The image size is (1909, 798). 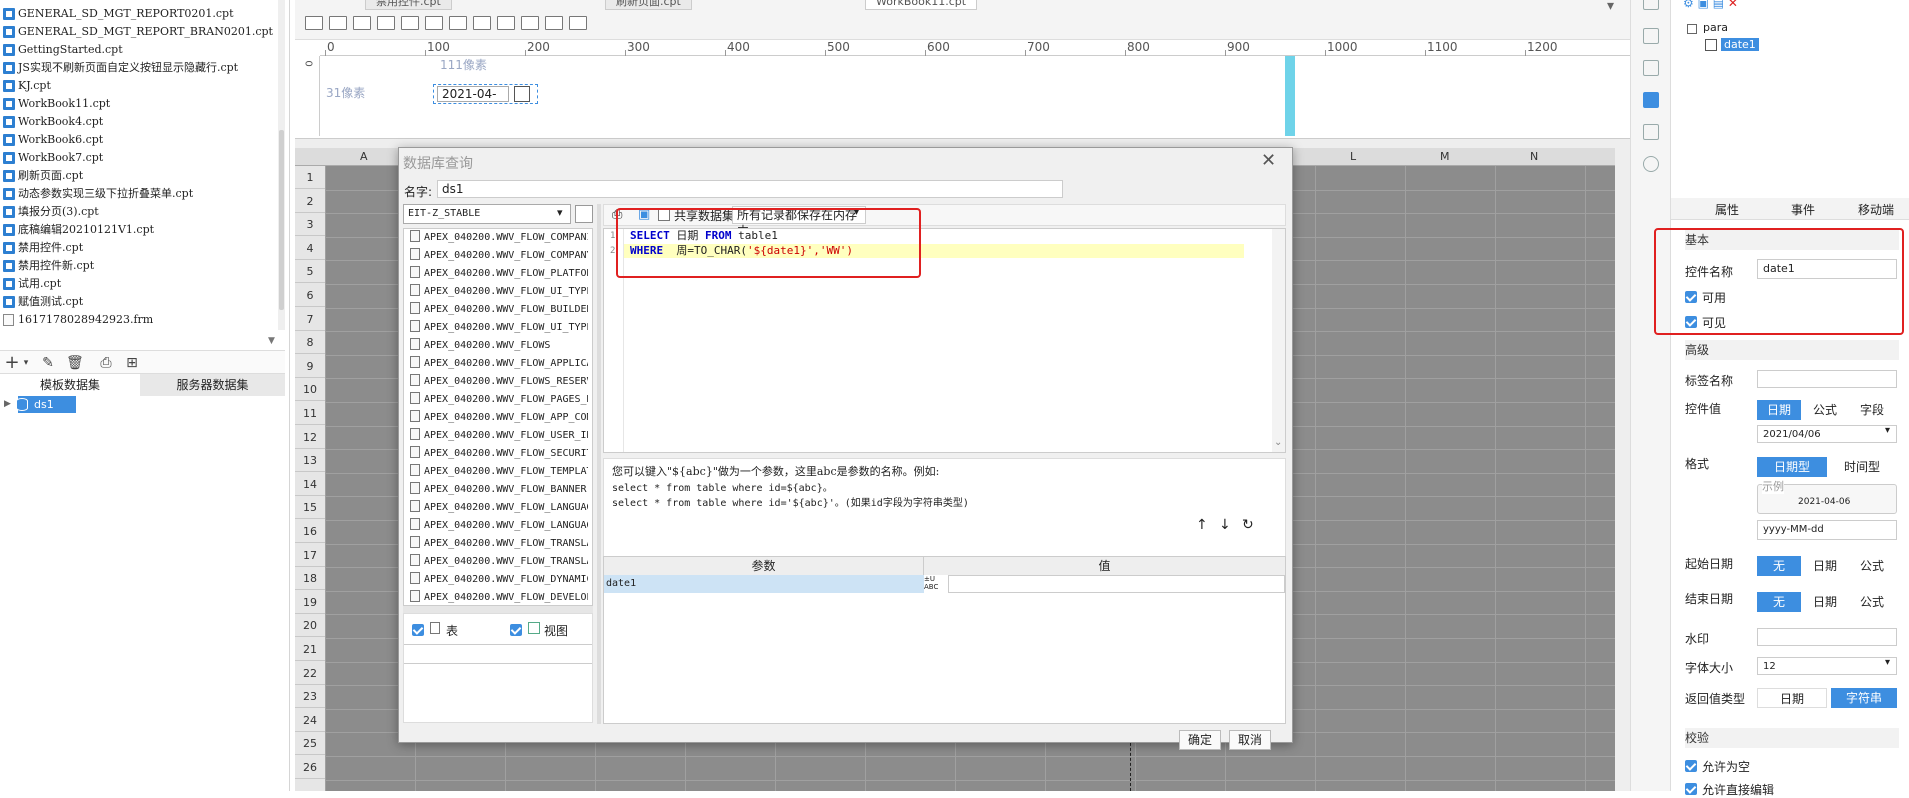 I want to click on grid-scrollbar, so click(x=1622, y=469).